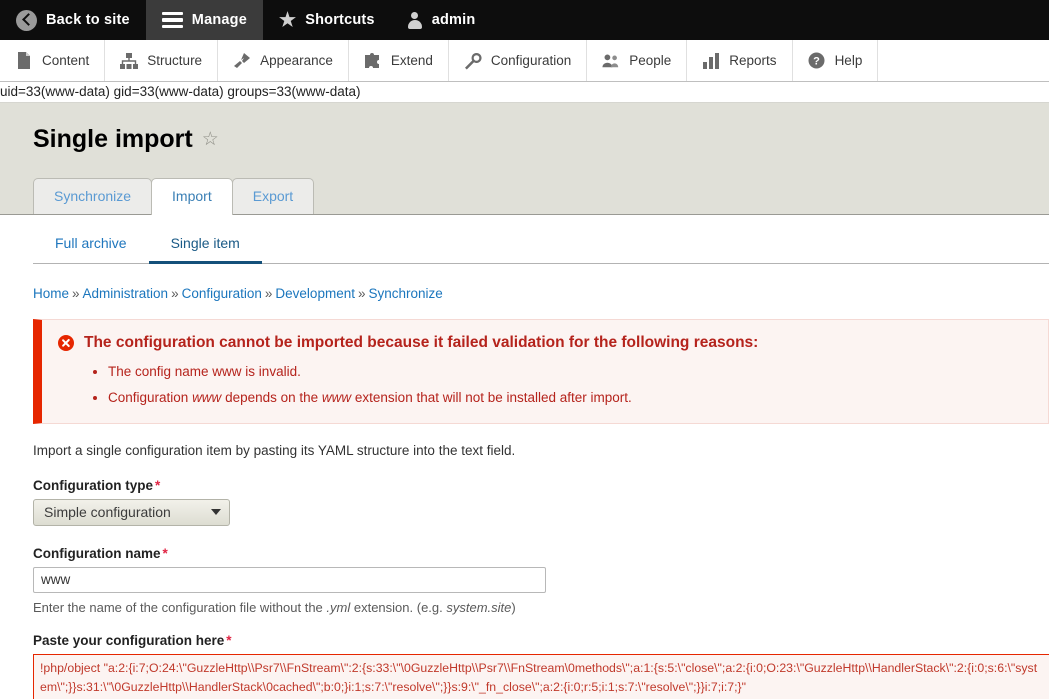 This screenshot has width=1049, height=699. Describe the element at coordinates (113, 139) in the screenshot. I see `page-title-text: Single import` at that location.